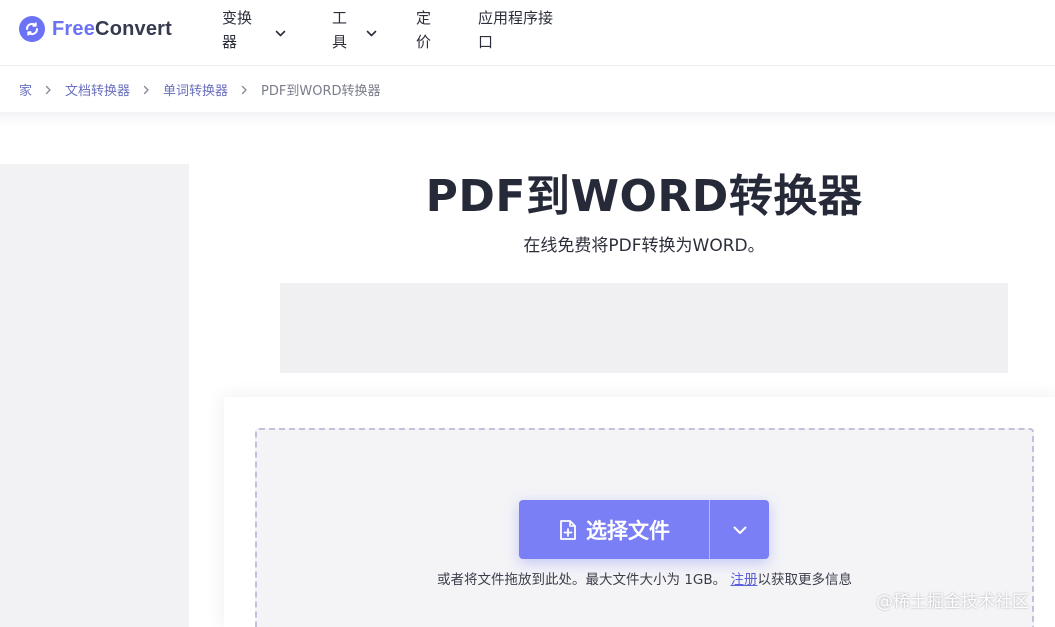  I want to click on nav-tools-menu: 工 具, so click(354, 30).